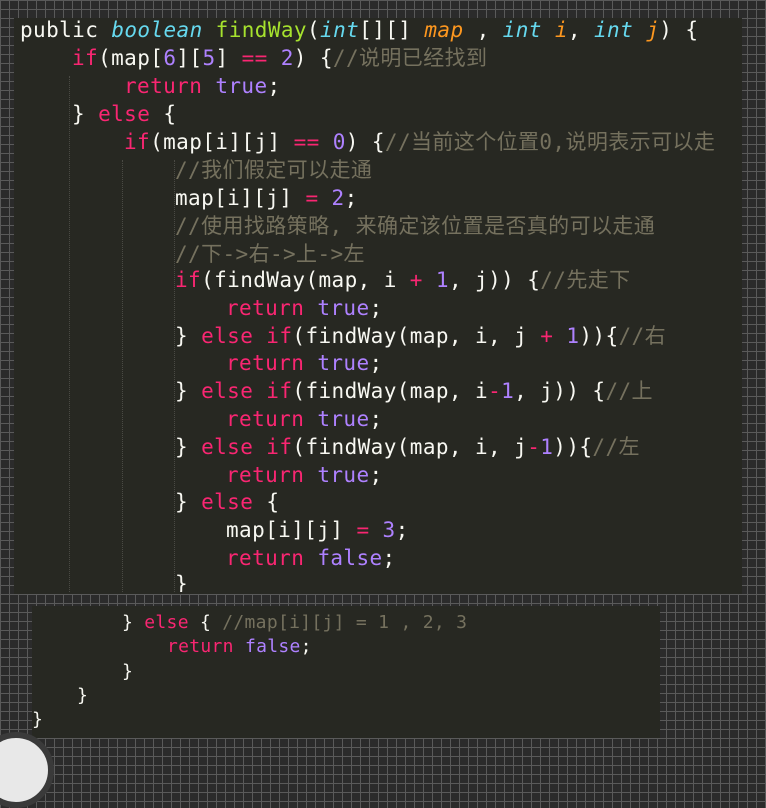 This screenshot has height=808, width=766. Describe the element at coordinates (444, 30) in the screenshot. I see `code-token: map` at that location.